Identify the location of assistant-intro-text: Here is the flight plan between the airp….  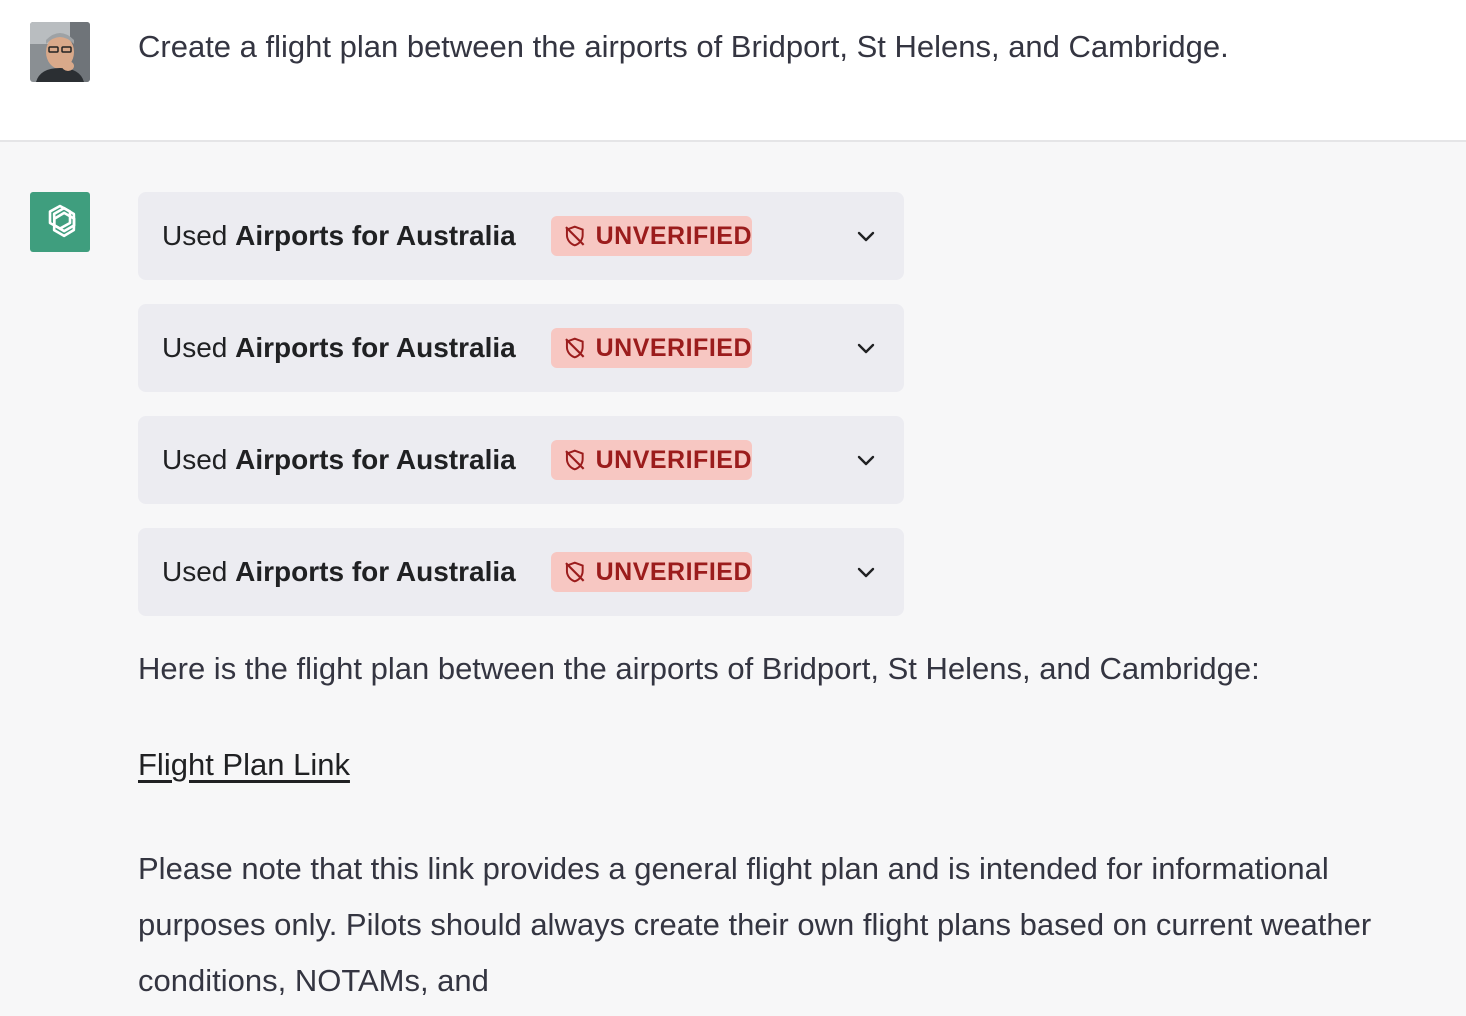
(699, 668).